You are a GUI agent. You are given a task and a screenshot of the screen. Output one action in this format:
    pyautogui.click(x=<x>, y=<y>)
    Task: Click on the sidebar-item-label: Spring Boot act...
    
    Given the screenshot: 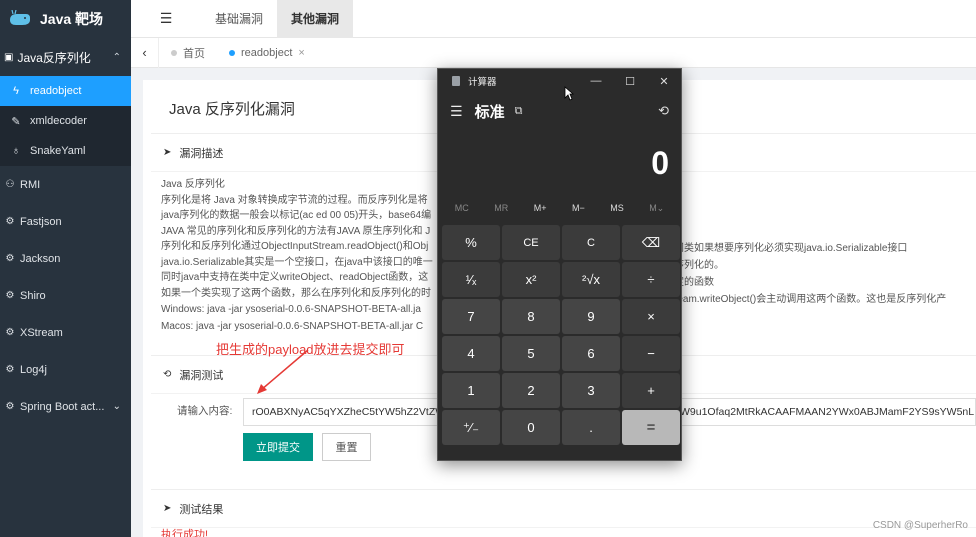 What is the action you would take?
    pyautogui.click(x=62, y=406)
    